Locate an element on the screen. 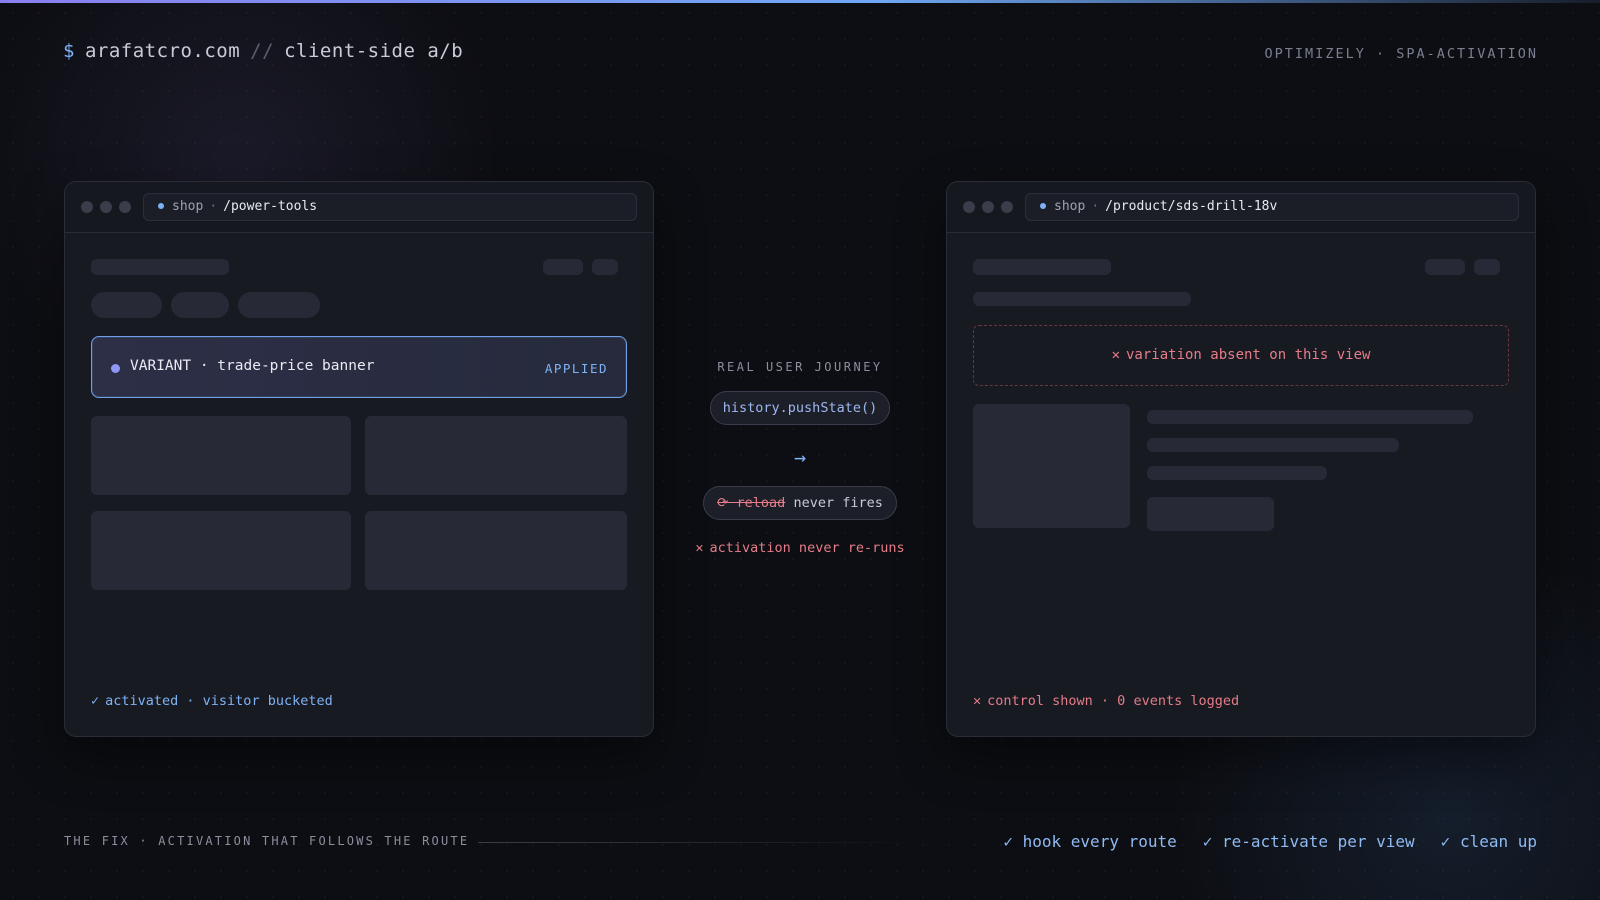 The width and height of the screenshot is (1600, 900). variant-banner: VARIANT · trade-price banner APPLIED is located at coordinates (359, 367).